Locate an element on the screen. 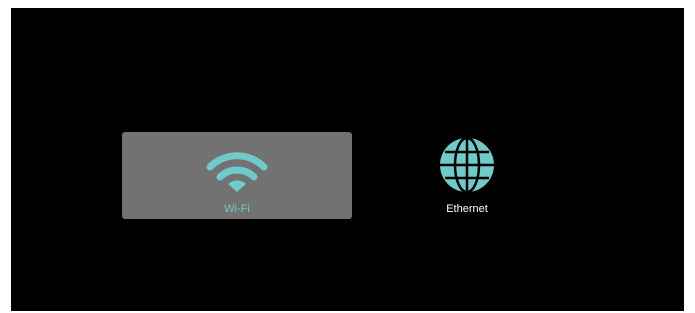 Image resolution: width=695 pixels, height=313 pixels. ethernet-option: Ethernet is located at coordinates (467, 175).